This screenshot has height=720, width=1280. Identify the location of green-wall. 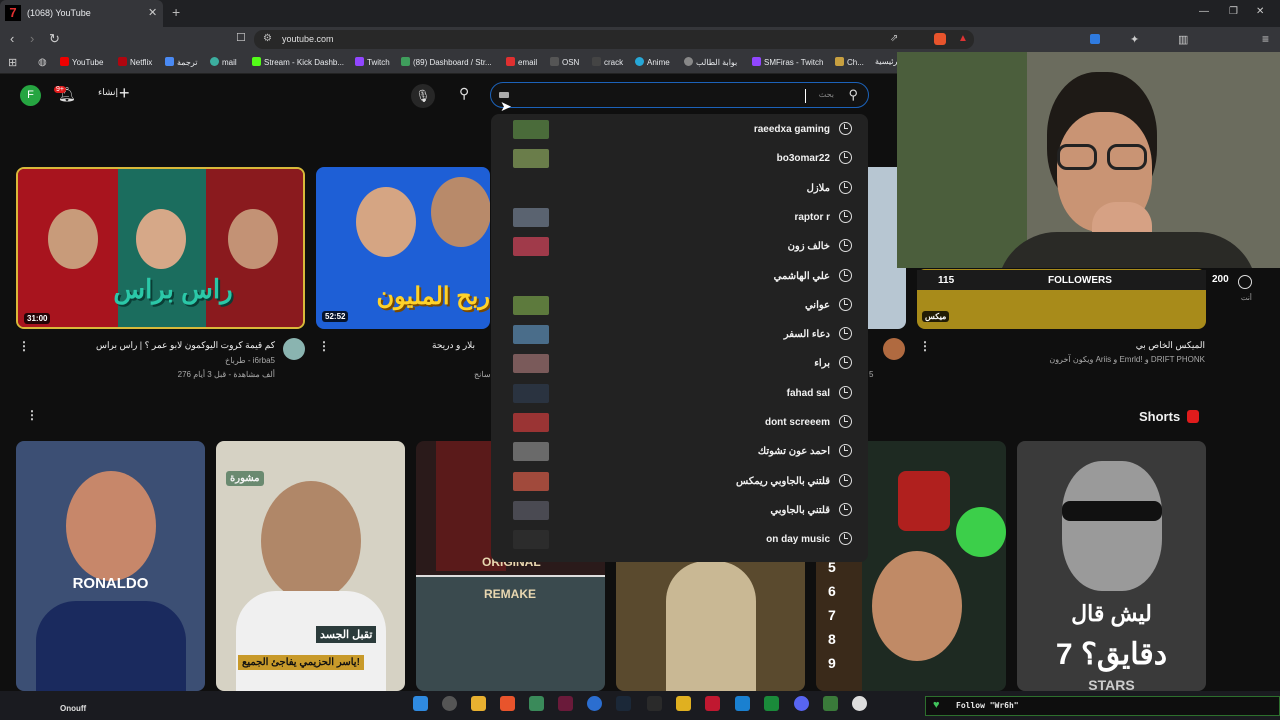
(962, 160).